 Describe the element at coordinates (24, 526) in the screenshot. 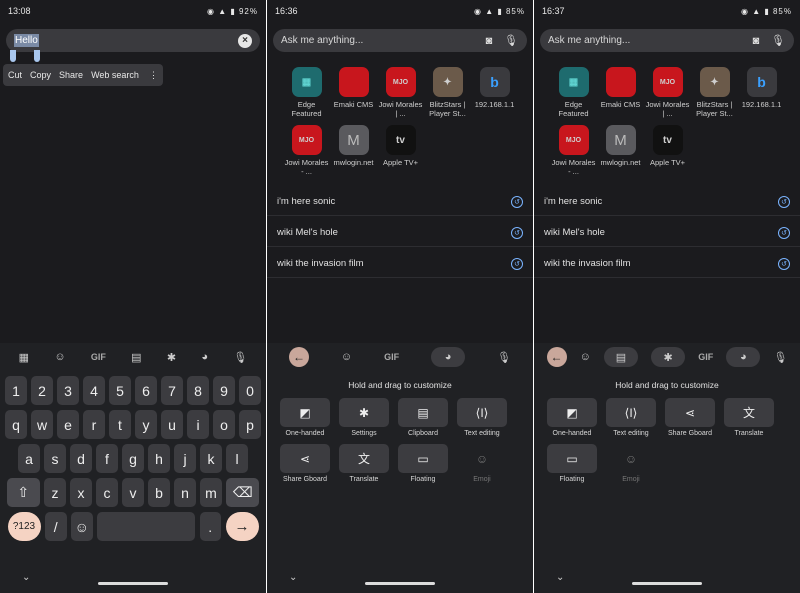

I see `symbols-key: ?123` at that location.